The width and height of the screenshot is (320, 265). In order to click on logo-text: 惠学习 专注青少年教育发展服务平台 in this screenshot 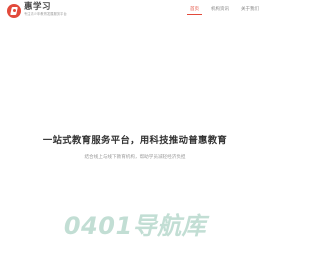, I will do `click(45, 9)`.